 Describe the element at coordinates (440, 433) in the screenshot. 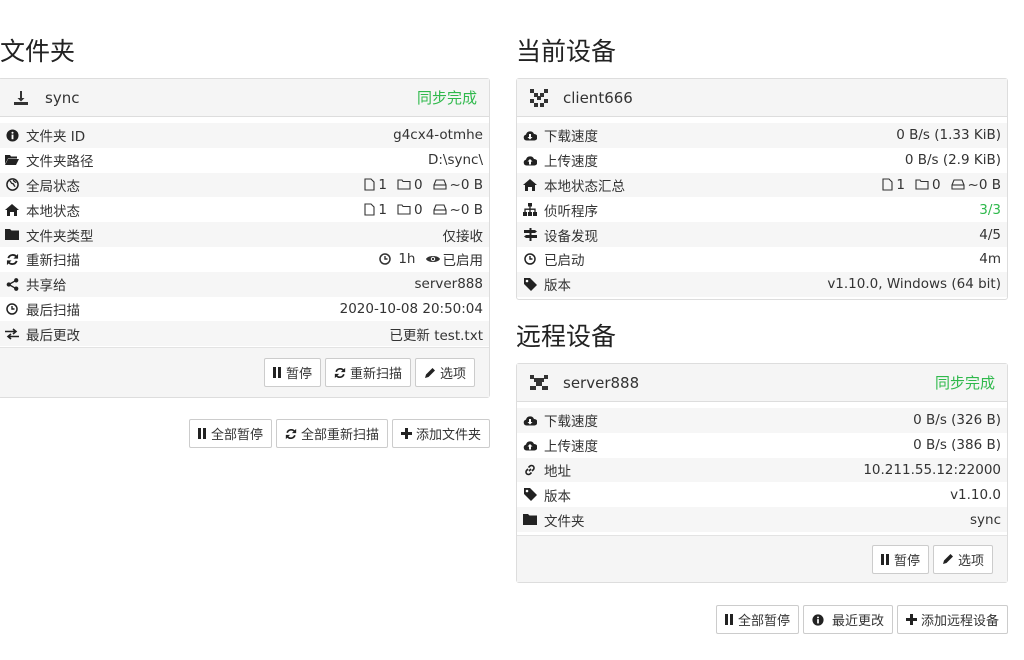

I see `add-folder-button: 添加文件夹` at that location.